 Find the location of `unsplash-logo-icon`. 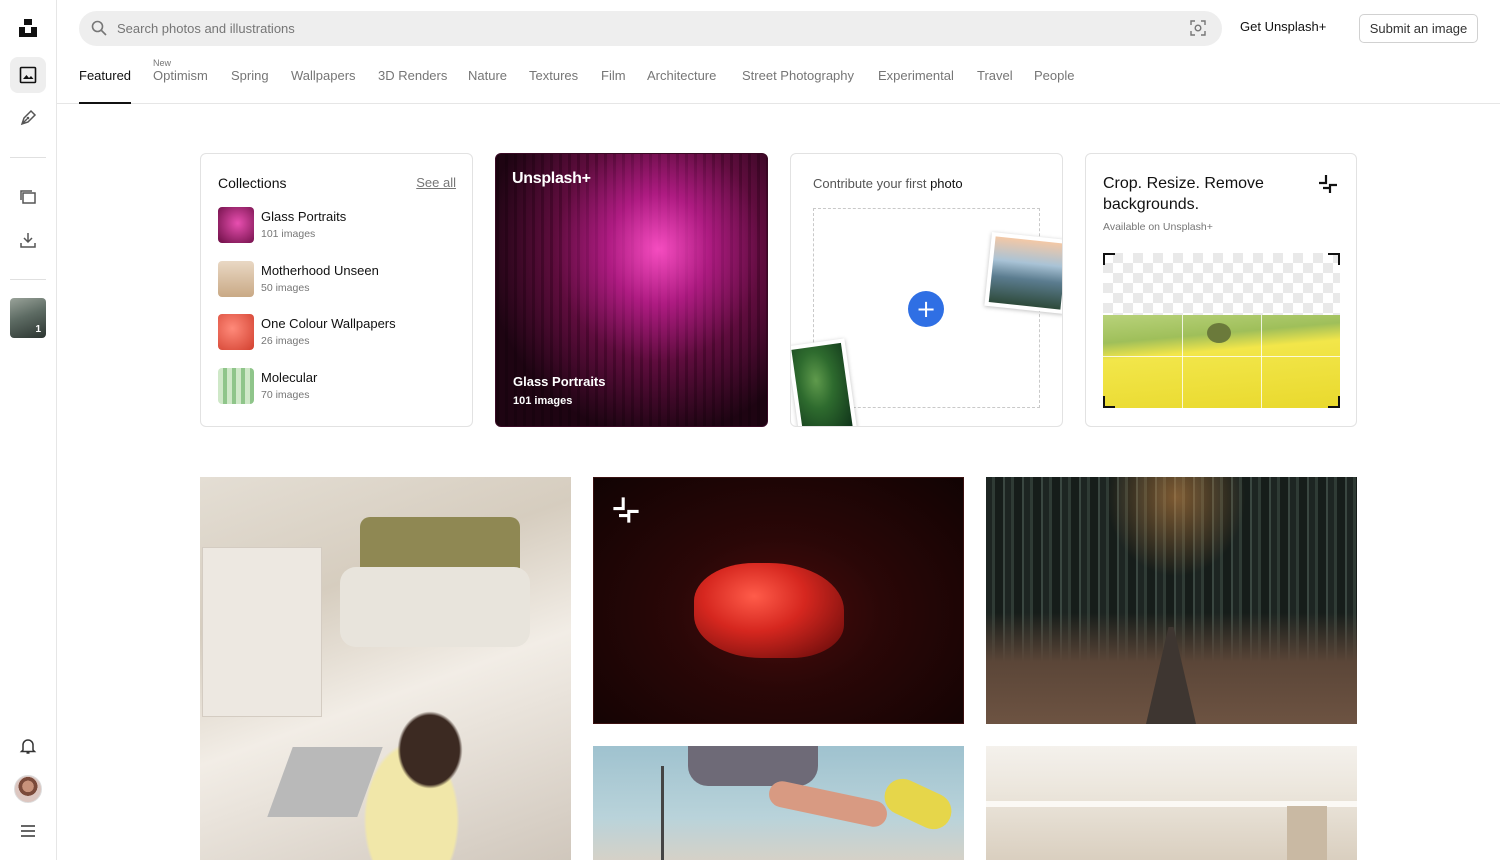

unsplash-logo-icon is located at coordinates (28, 28).